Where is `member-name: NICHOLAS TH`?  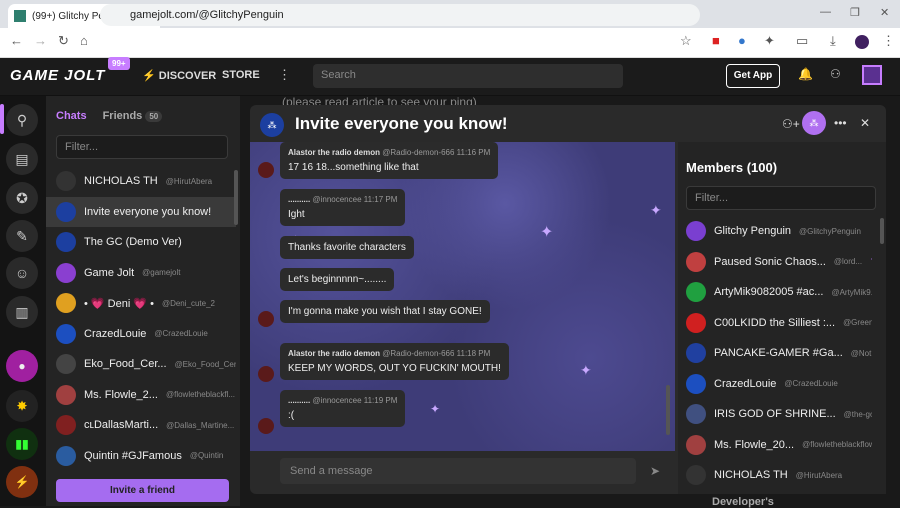 member-name: NICHOLAS TH is located at coordinates (751, 475).